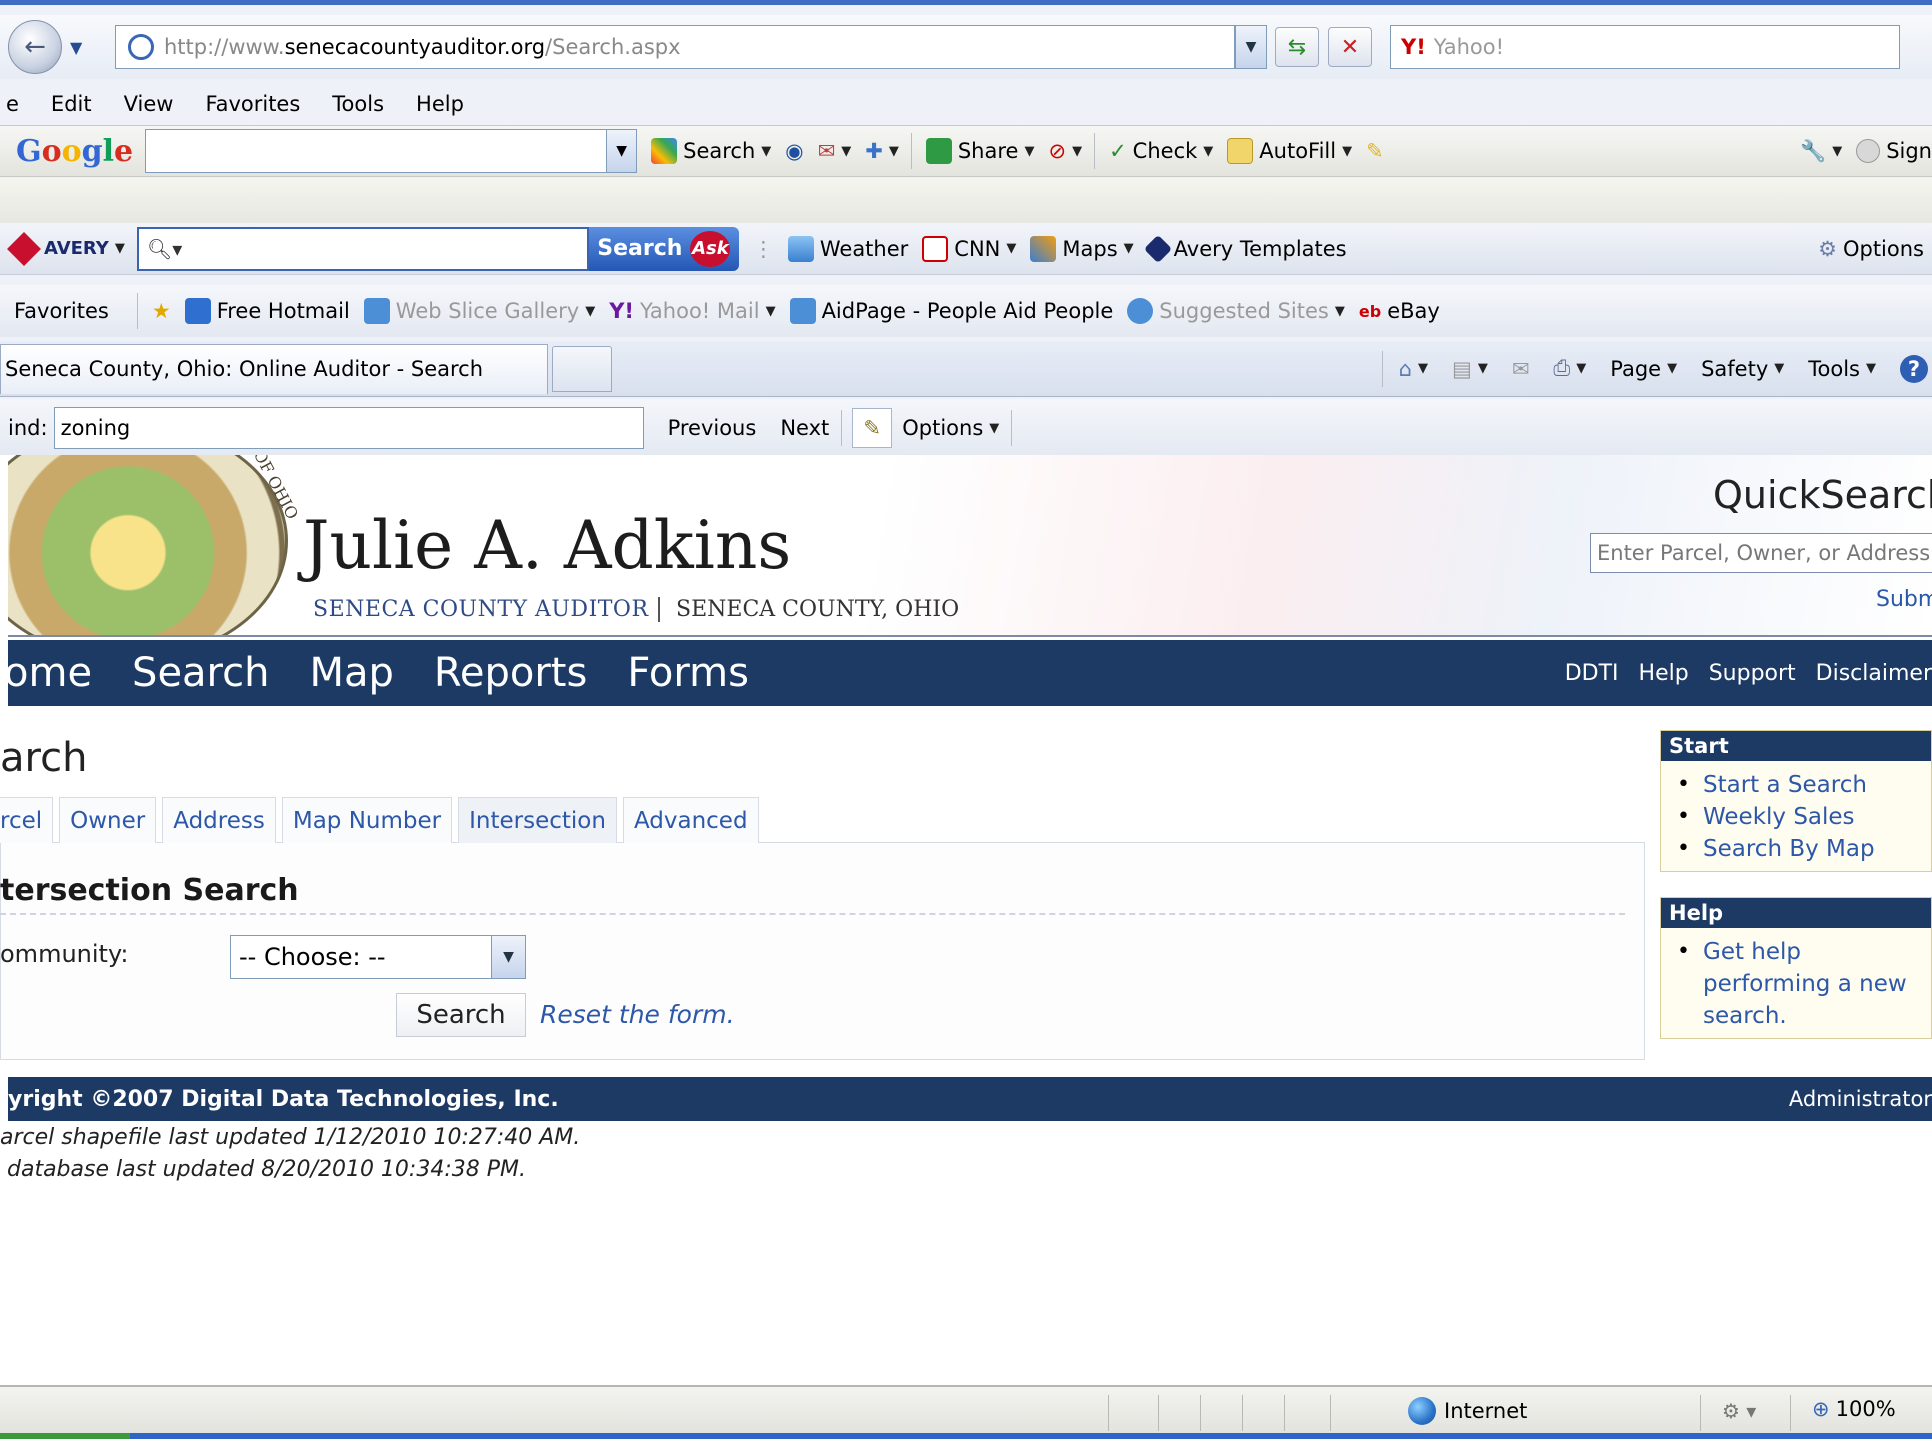 Image resolution: width=1932 pixels, height=1439 pixels. Describe the element at coordinates (1802, 849) in the screenshot. I see `sidebar-link-search-by-map: Search By Map` at that location.